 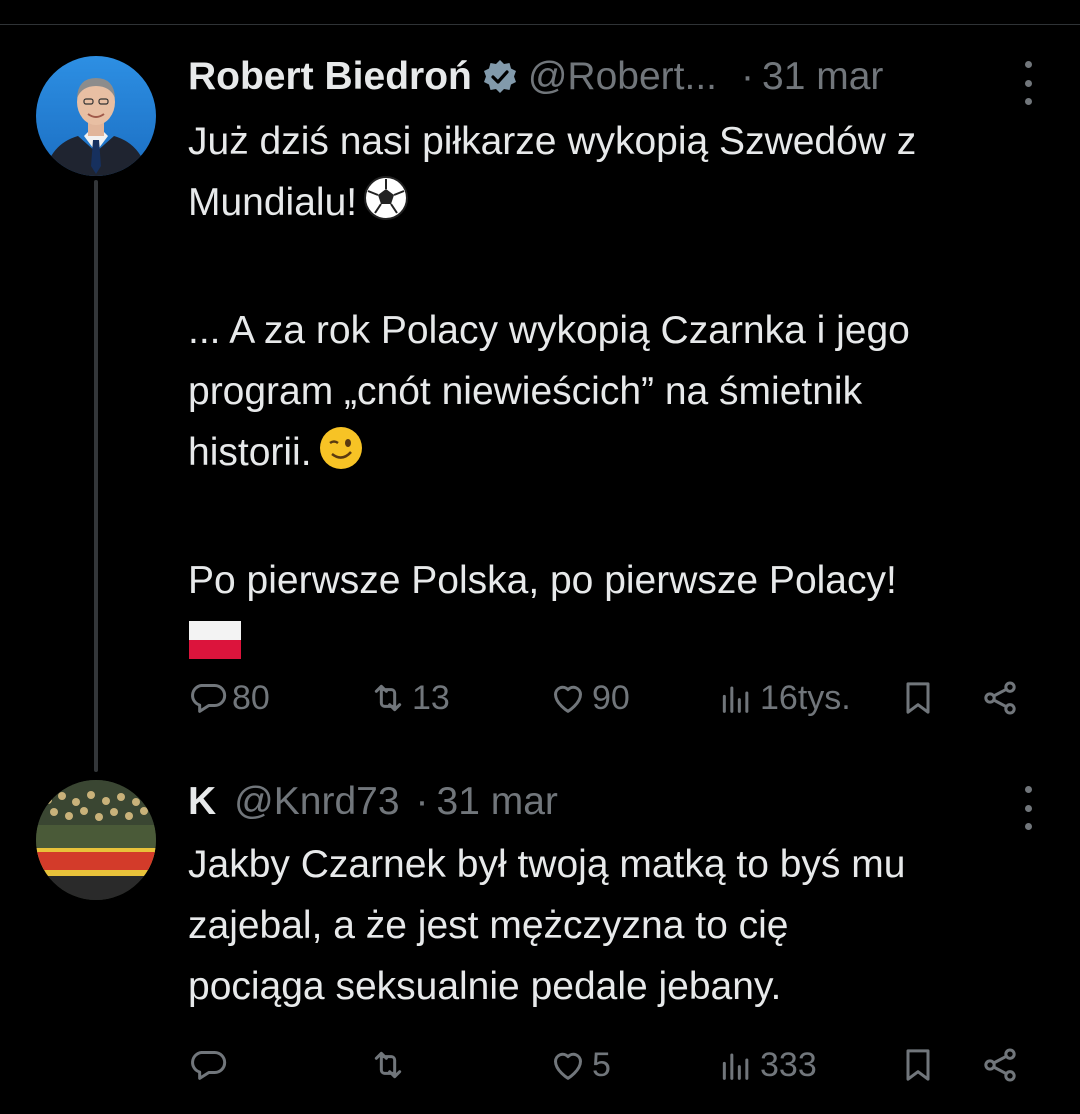 I want to click on retweet-button, so click(x=390, y=1065).